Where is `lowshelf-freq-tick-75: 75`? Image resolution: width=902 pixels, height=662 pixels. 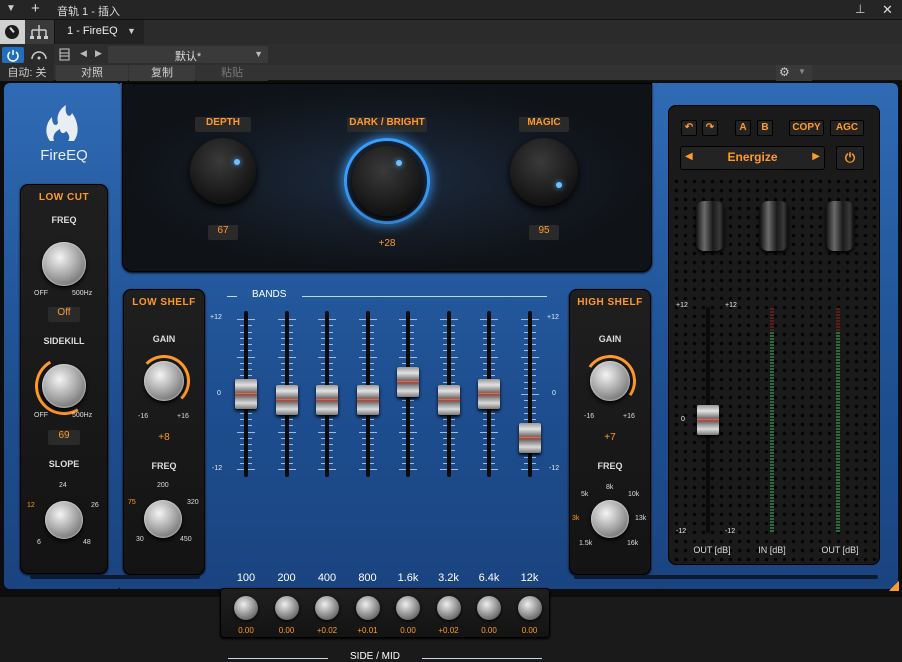 lowshelf-freq-tick-75: 75 is located at coordinates (132, 502).